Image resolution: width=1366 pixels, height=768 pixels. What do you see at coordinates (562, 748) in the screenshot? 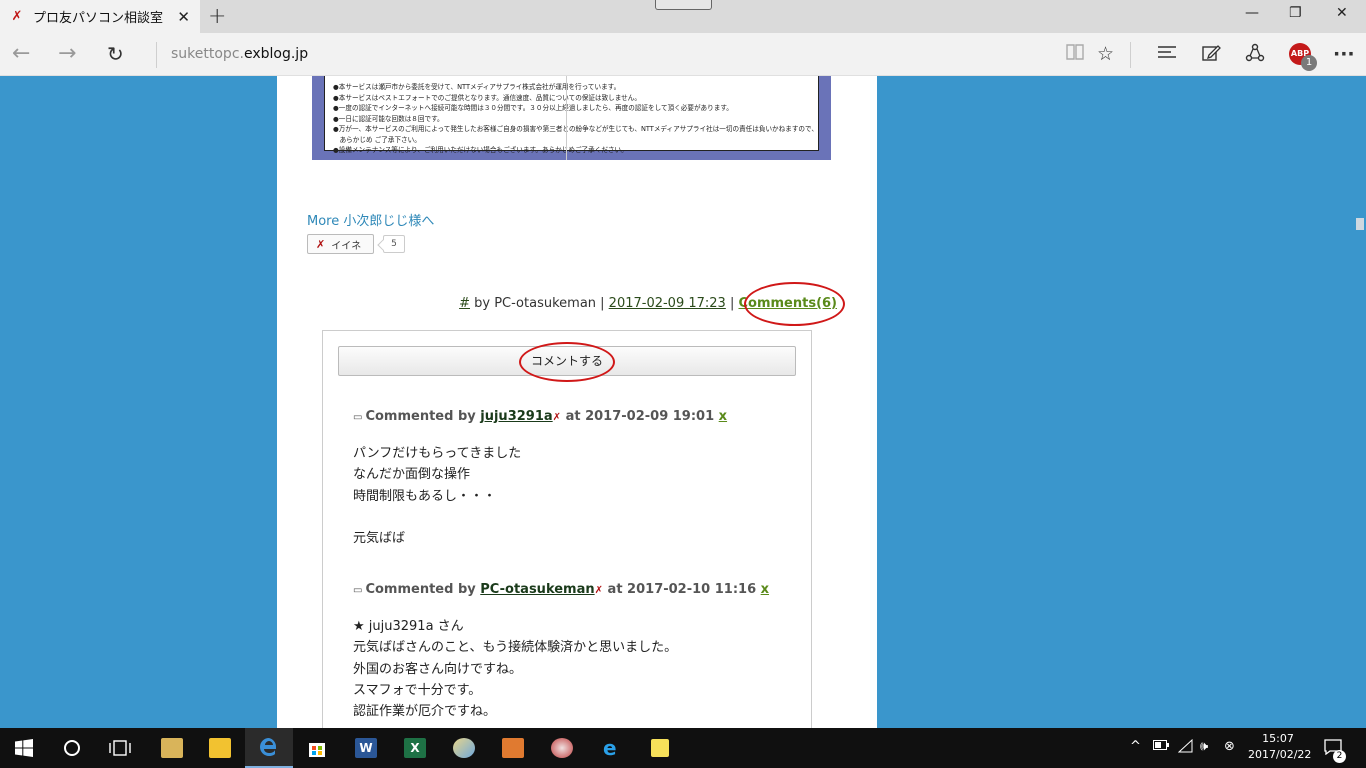
I see `game-icon` at bounding box center [562, 748].